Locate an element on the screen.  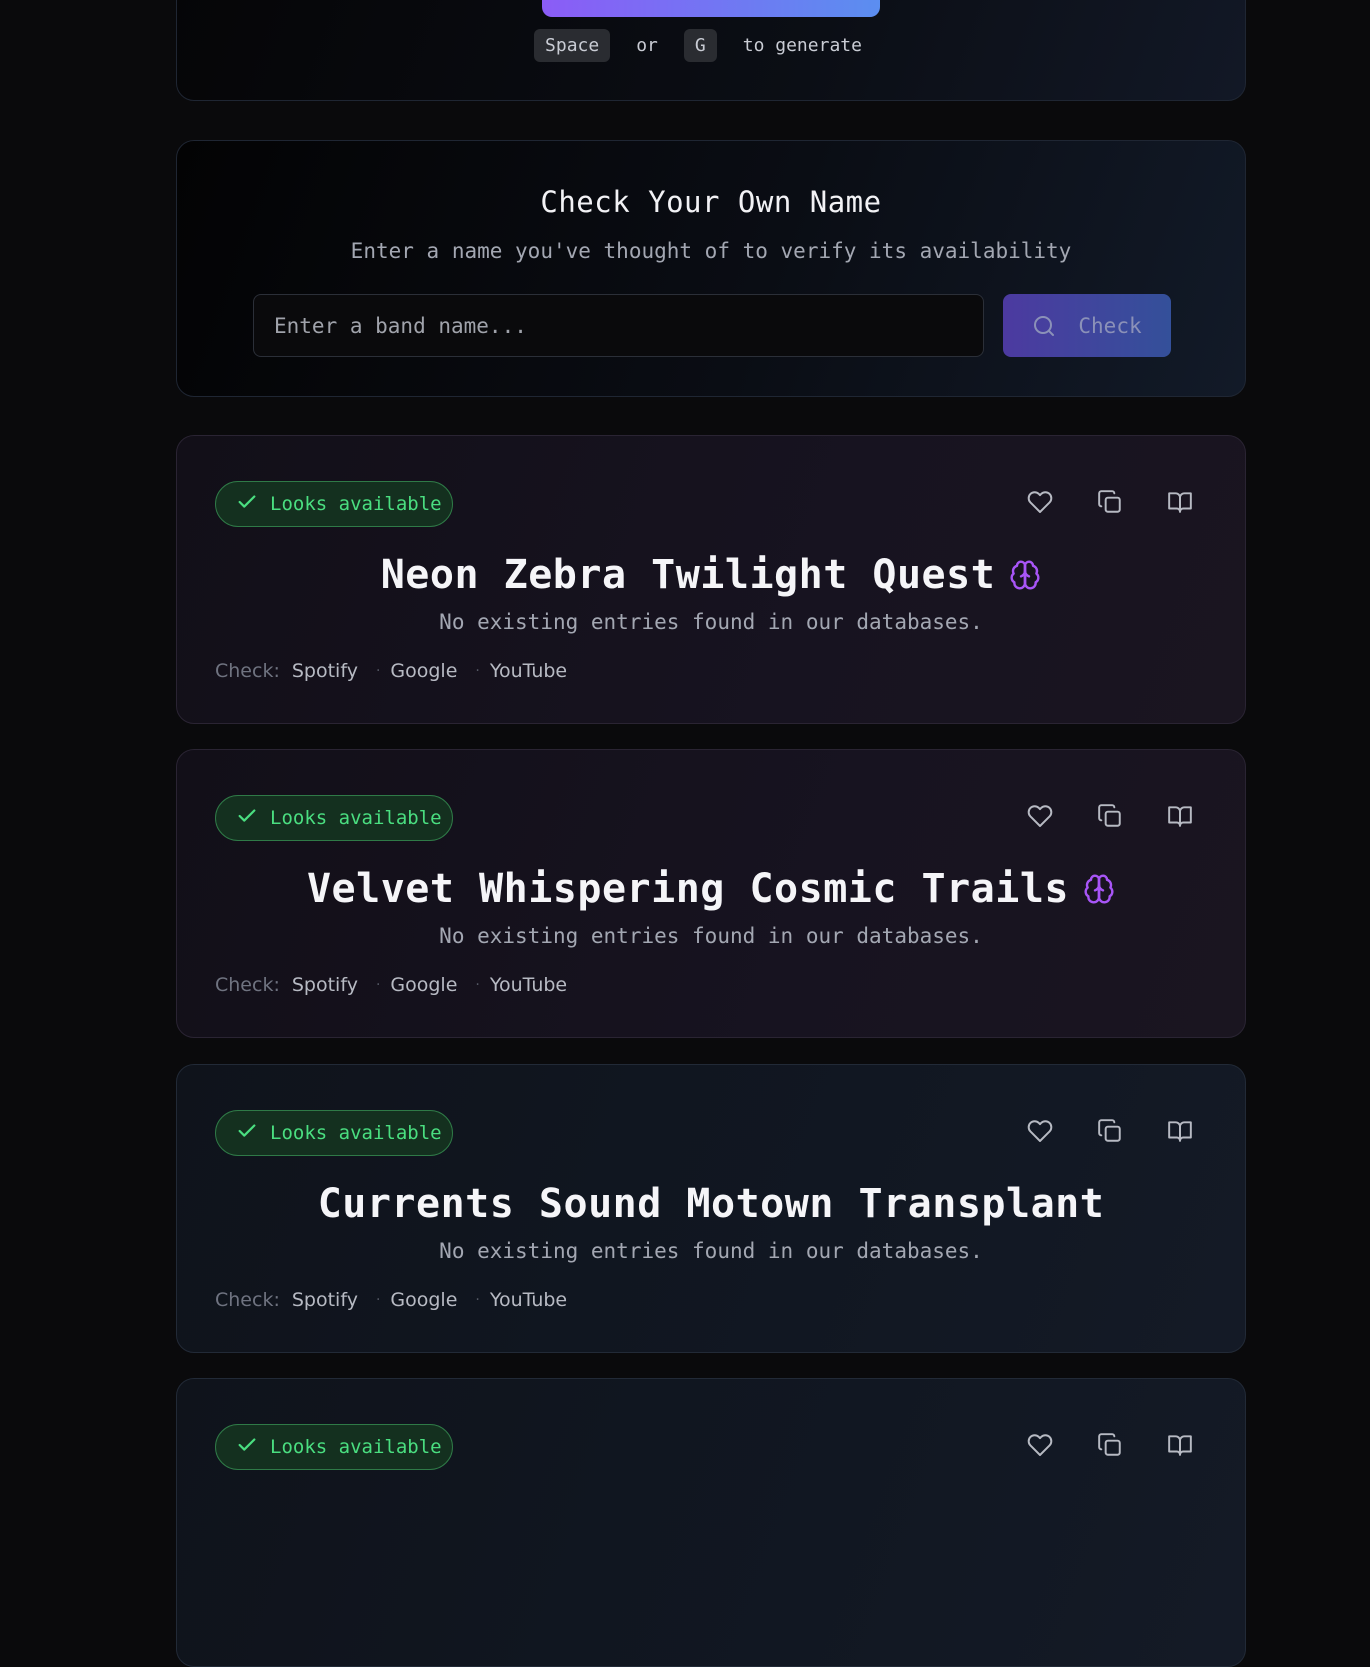
band-name-text: Currents Sound Motown Transplant is located at coordinates (711, 1204).